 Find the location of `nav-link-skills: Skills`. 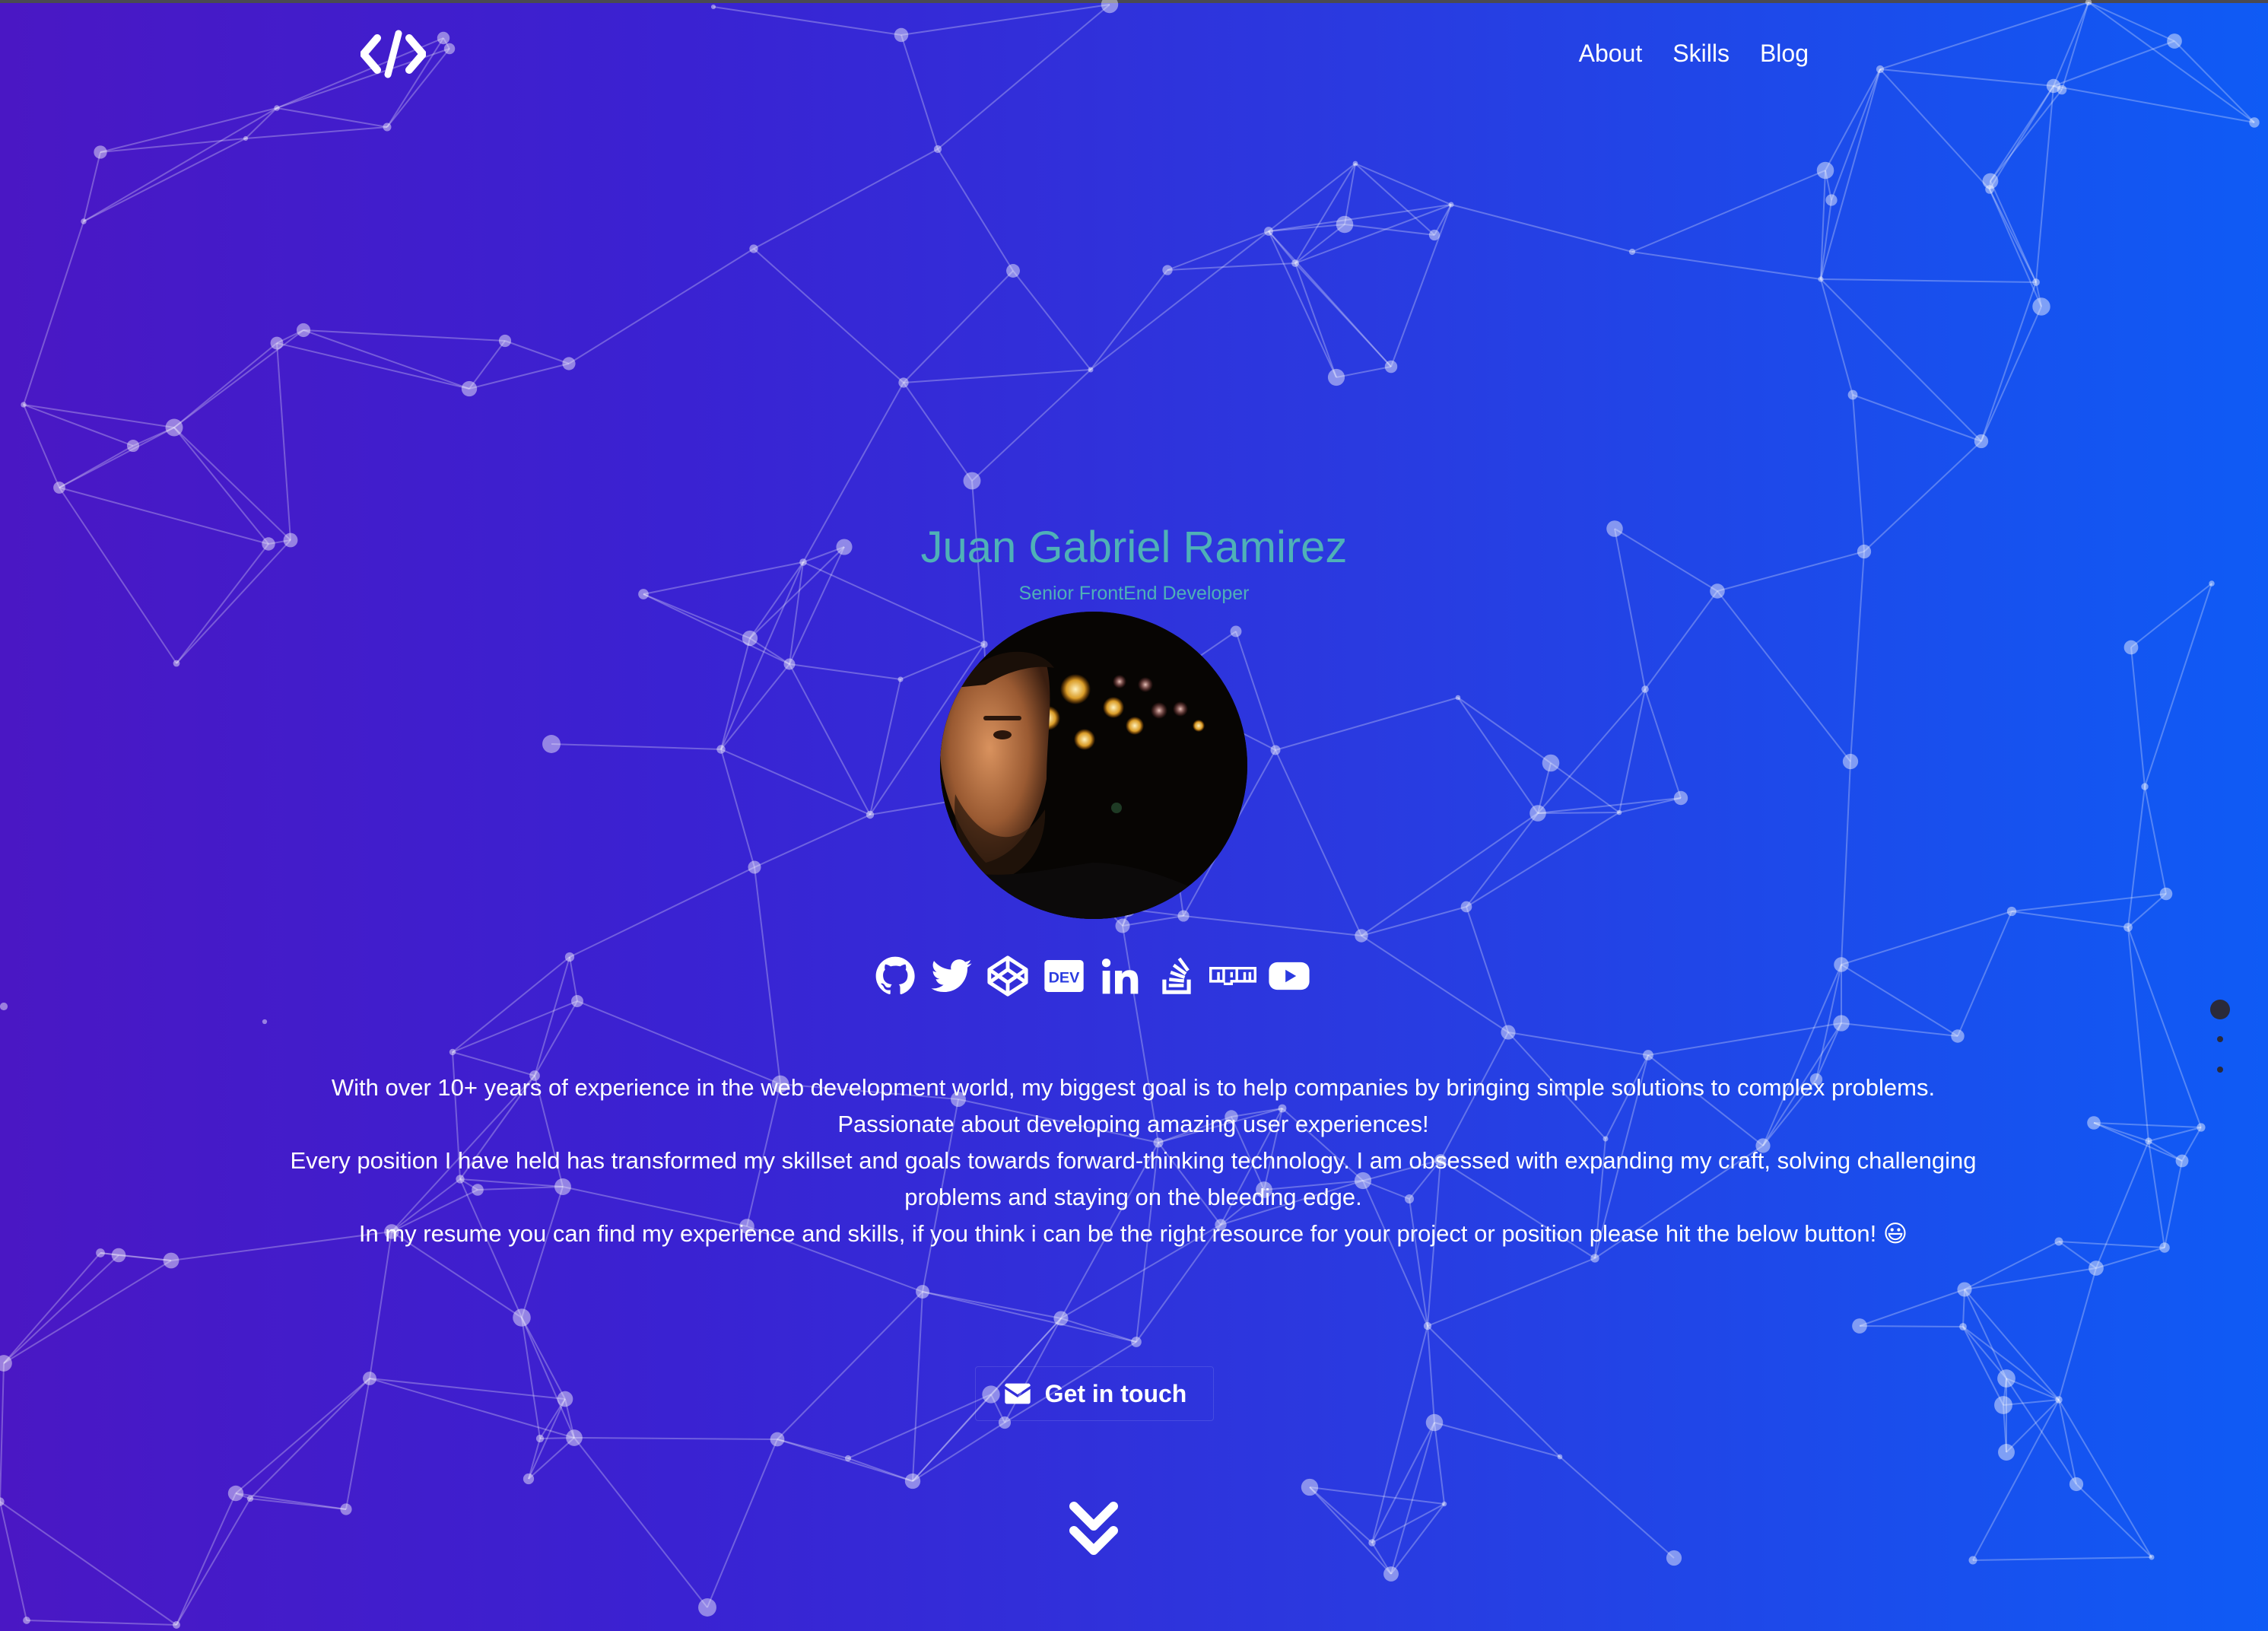

nav-link-skills: Skills is located at coordinates (1701, 53).